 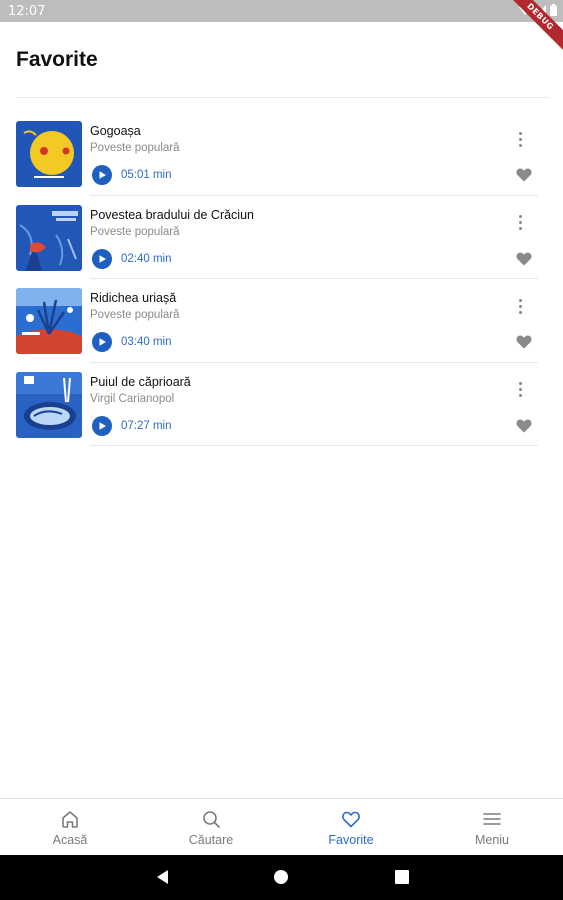 I want to click on nav-item-search: Căutare, so click(x=211, y=827).